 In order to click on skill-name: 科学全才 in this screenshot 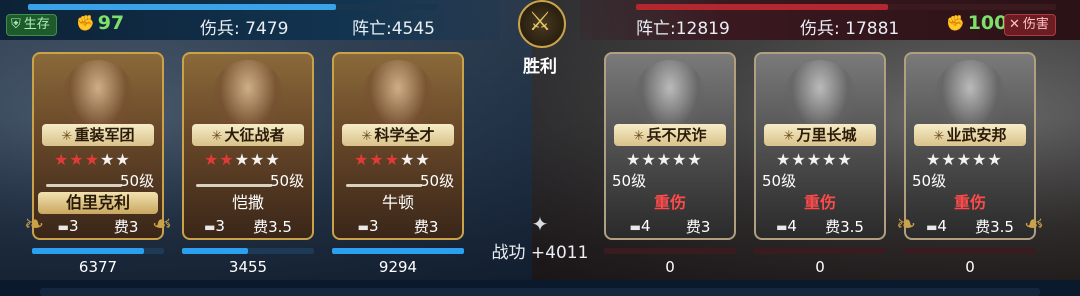, I will do `click(404, 135)`.